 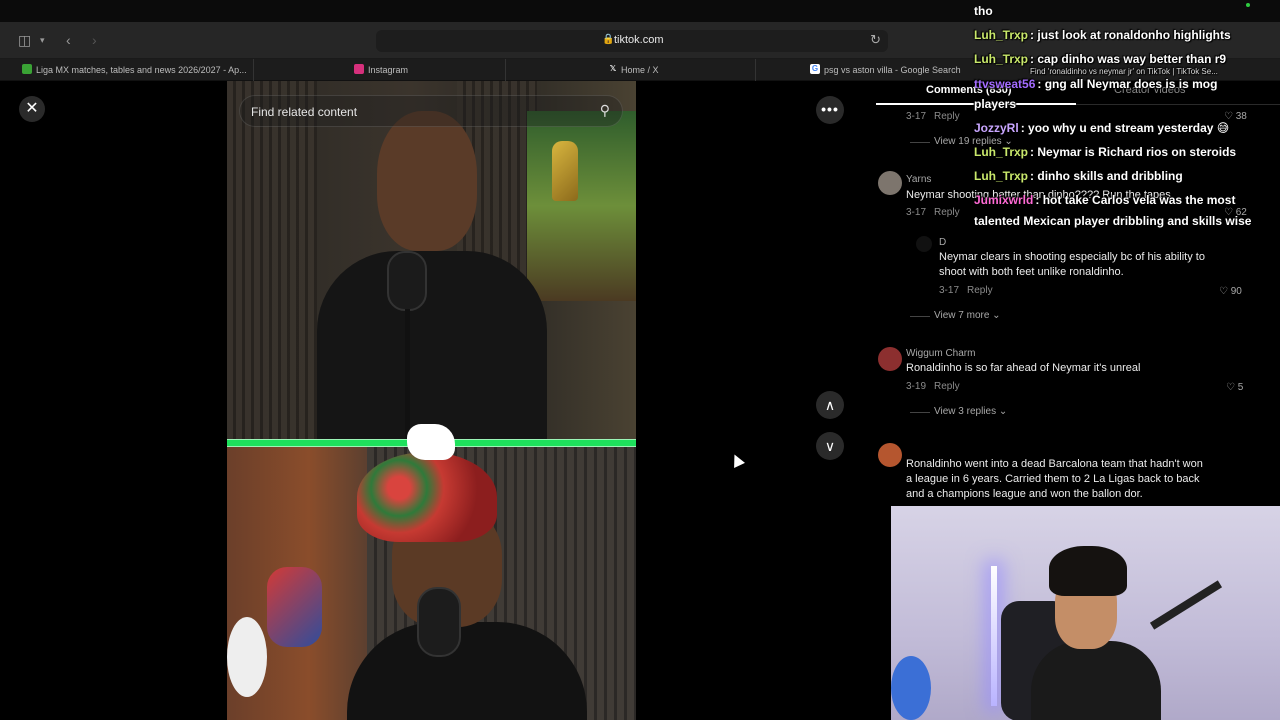 I want to click on chevron-down-icon: ▾, so click(x=42, y=40).